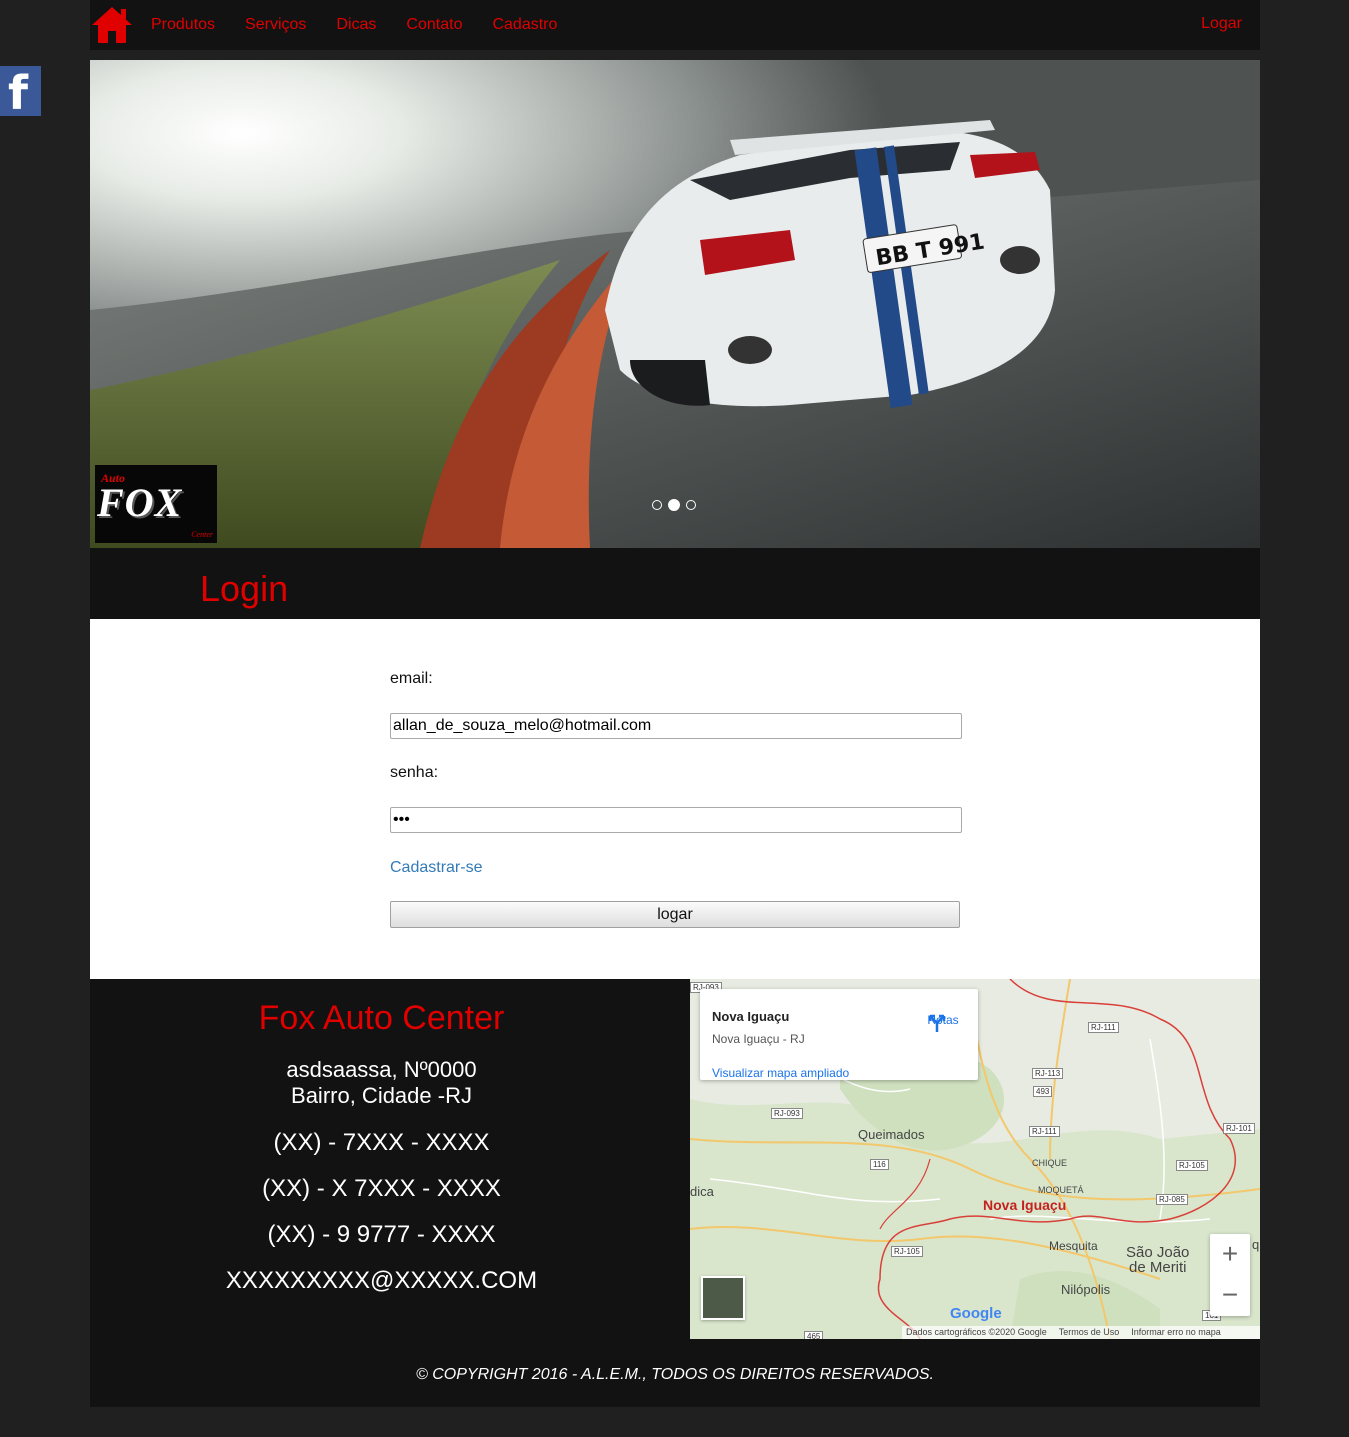 This screenshot has height=1437, width=1349. Describe the element at coordinates (244, 588) in the screenshot. I see `page-title: Login` at that location.